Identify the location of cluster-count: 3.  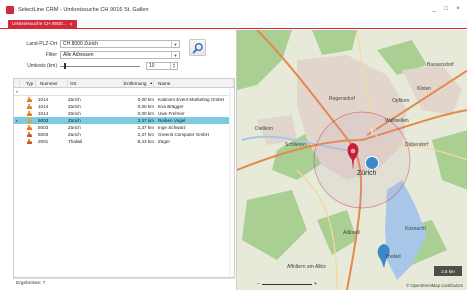
(372, 132).